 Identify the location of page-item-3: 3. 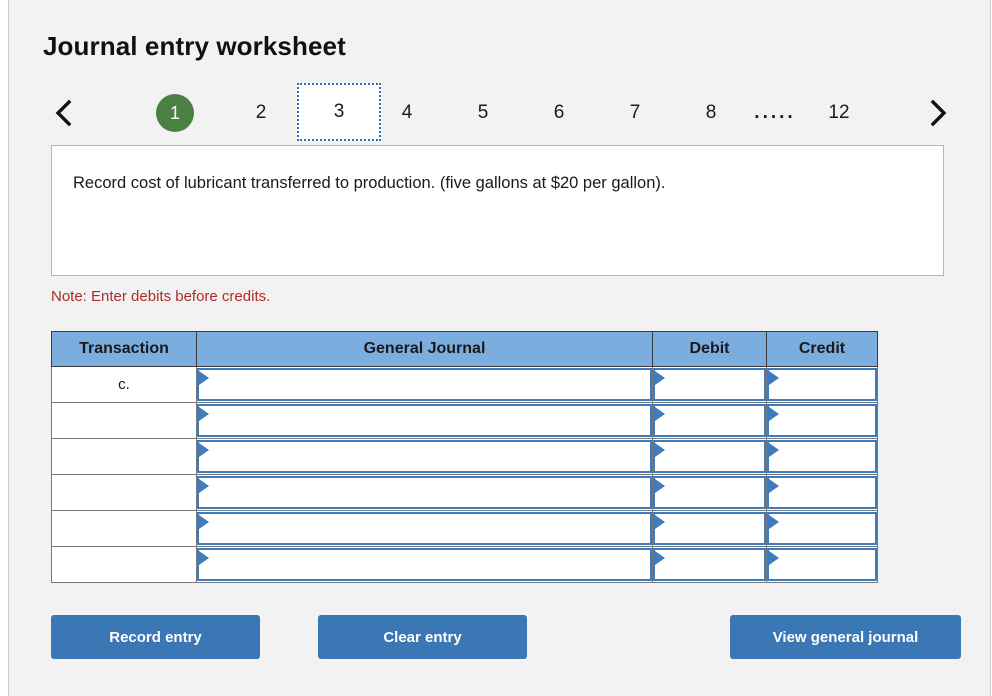
(339, 112).